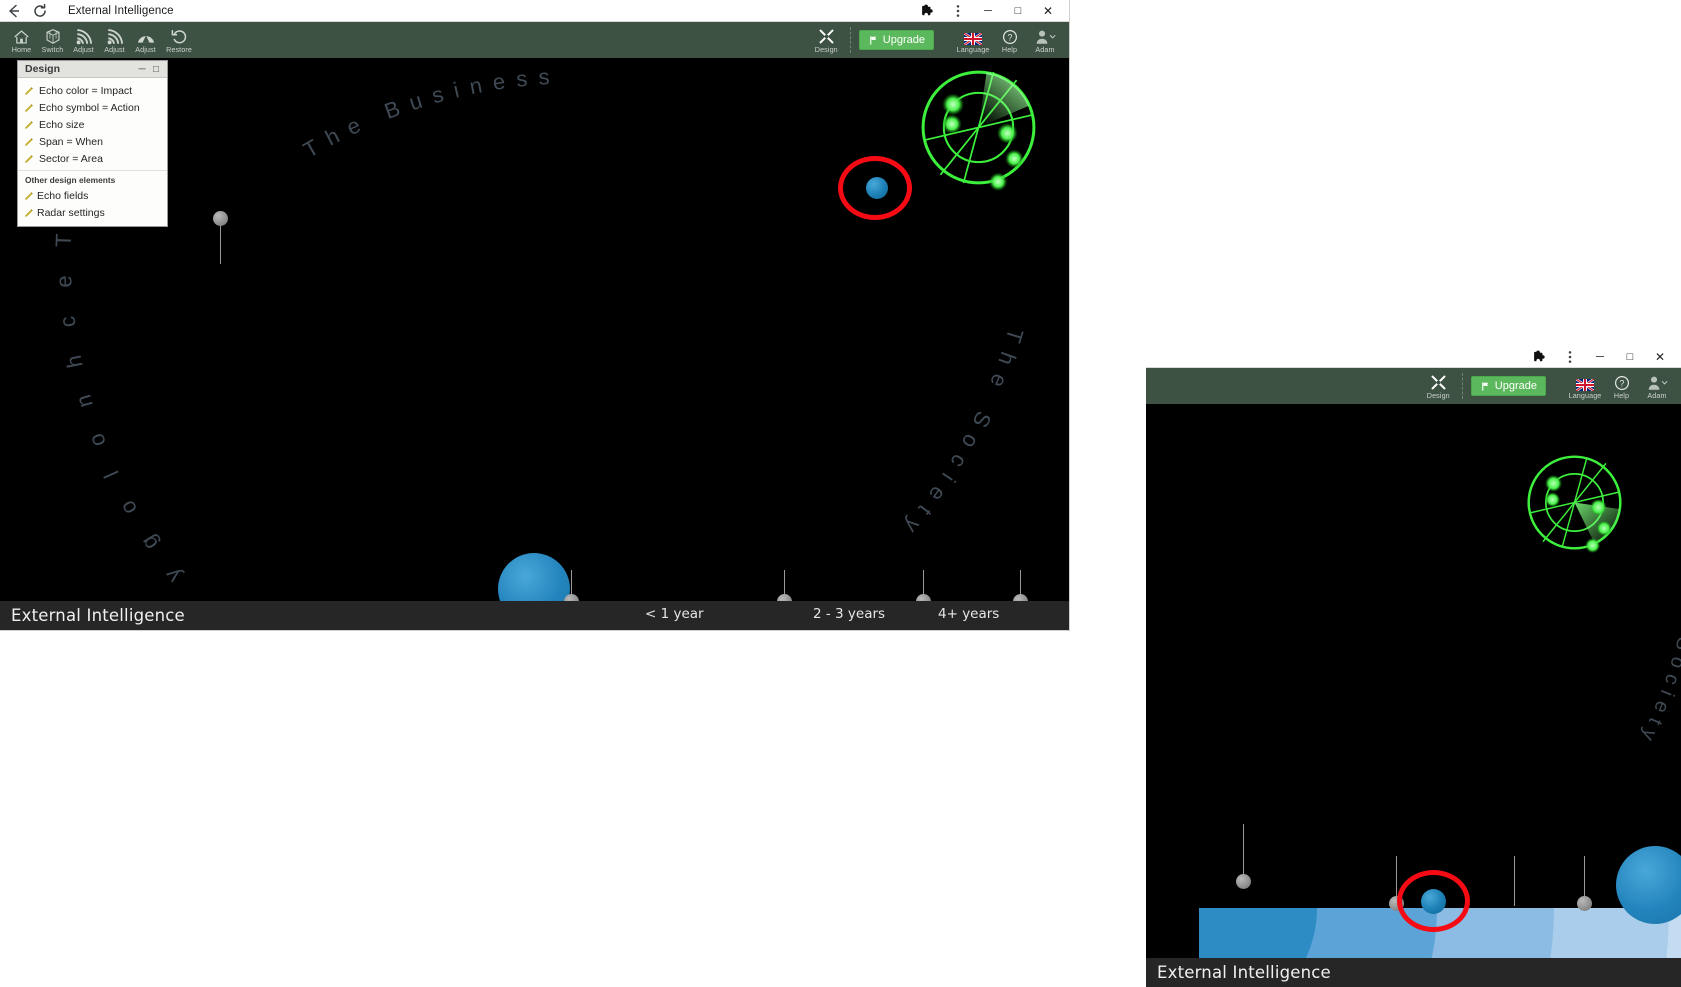 This screenshot has width=1681, height=987. I want to click on design-item-echo-symbol: Echo symbol = Action, so click(92, 107).